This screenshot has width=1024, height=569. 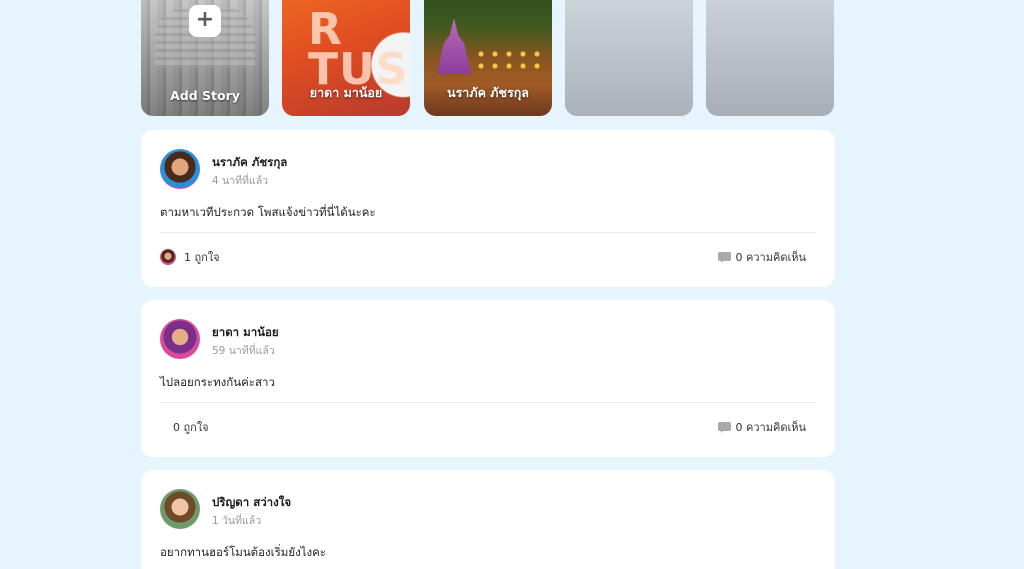 I want to click on post-author: ปริญดา สว่างใจ, so click(x=251, y=503).